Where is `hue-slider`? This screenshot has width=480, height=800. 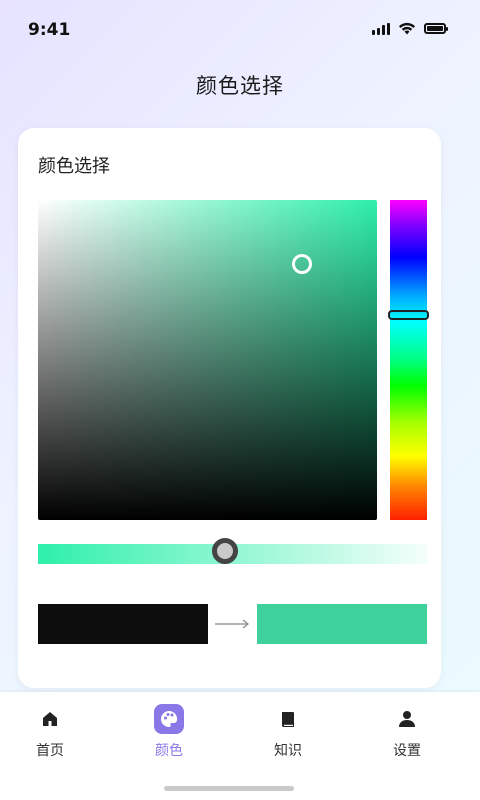 hue-slider is located at coordinates (408, 360).